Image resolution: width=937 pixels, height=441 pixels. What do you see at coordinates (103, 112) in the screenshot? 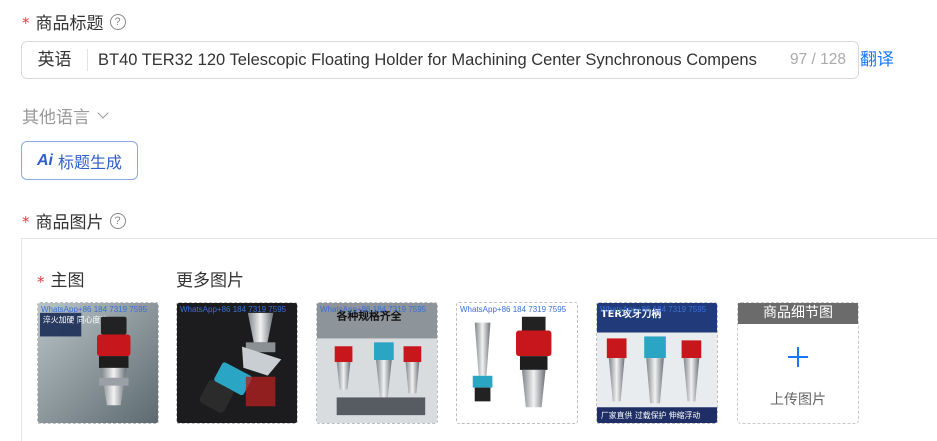
I see `chevron-down-icon` at bounding box center [103, 112].